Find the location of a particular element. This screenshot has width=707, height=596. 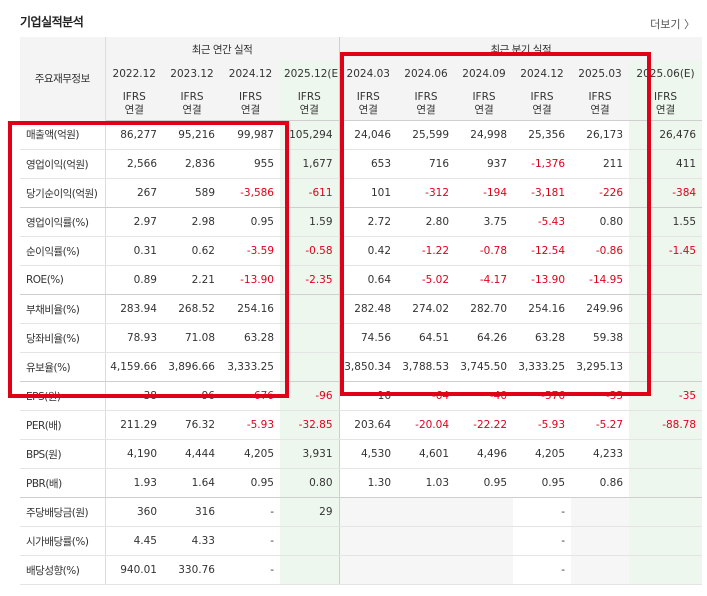

more-link: 더보기 〉 is located at coordinates (672, 24).